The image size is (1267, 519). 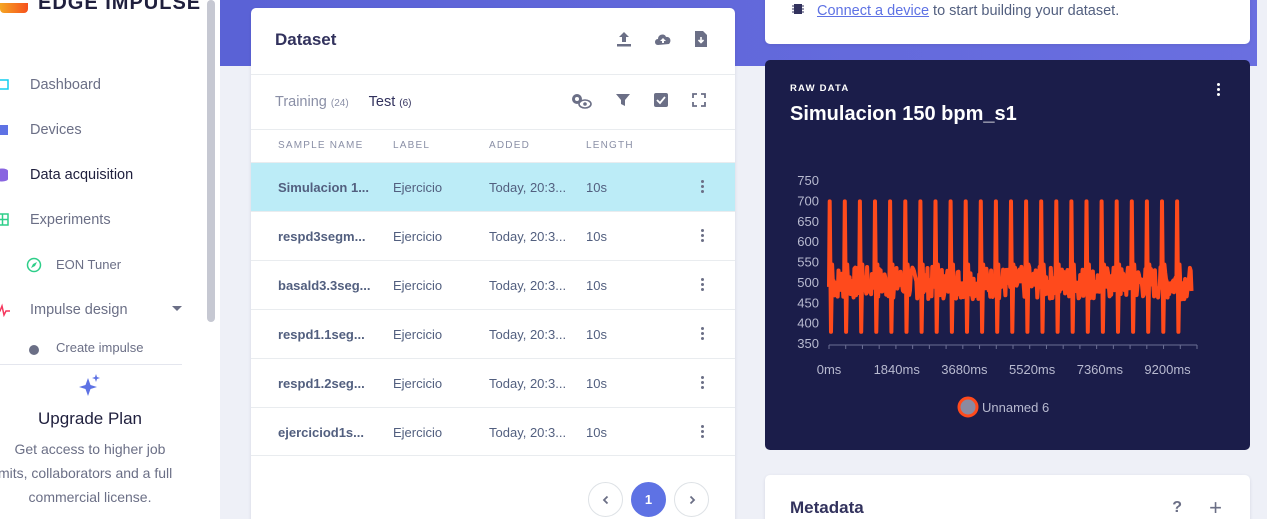 I want to click on next-page-button, so click(x=691, y=499).